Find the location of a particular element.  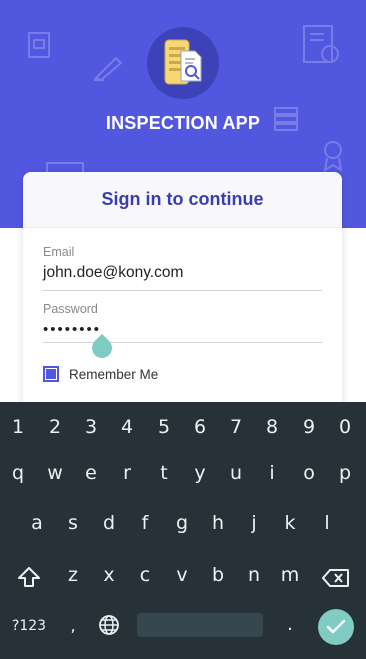

password-underline is located at coordinates (182, 342).